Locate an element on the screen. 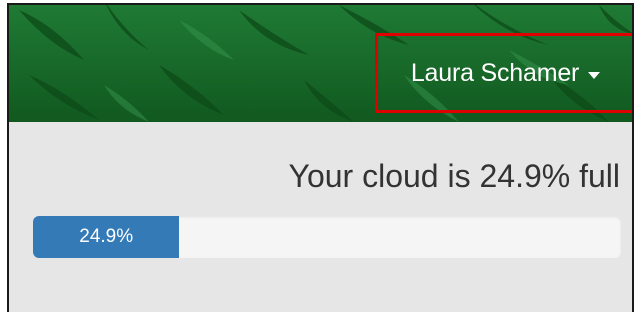 The height and width of the screenshot is (312, 642). storage-progress-label: 24.9% is located at coordinates (106, 236).